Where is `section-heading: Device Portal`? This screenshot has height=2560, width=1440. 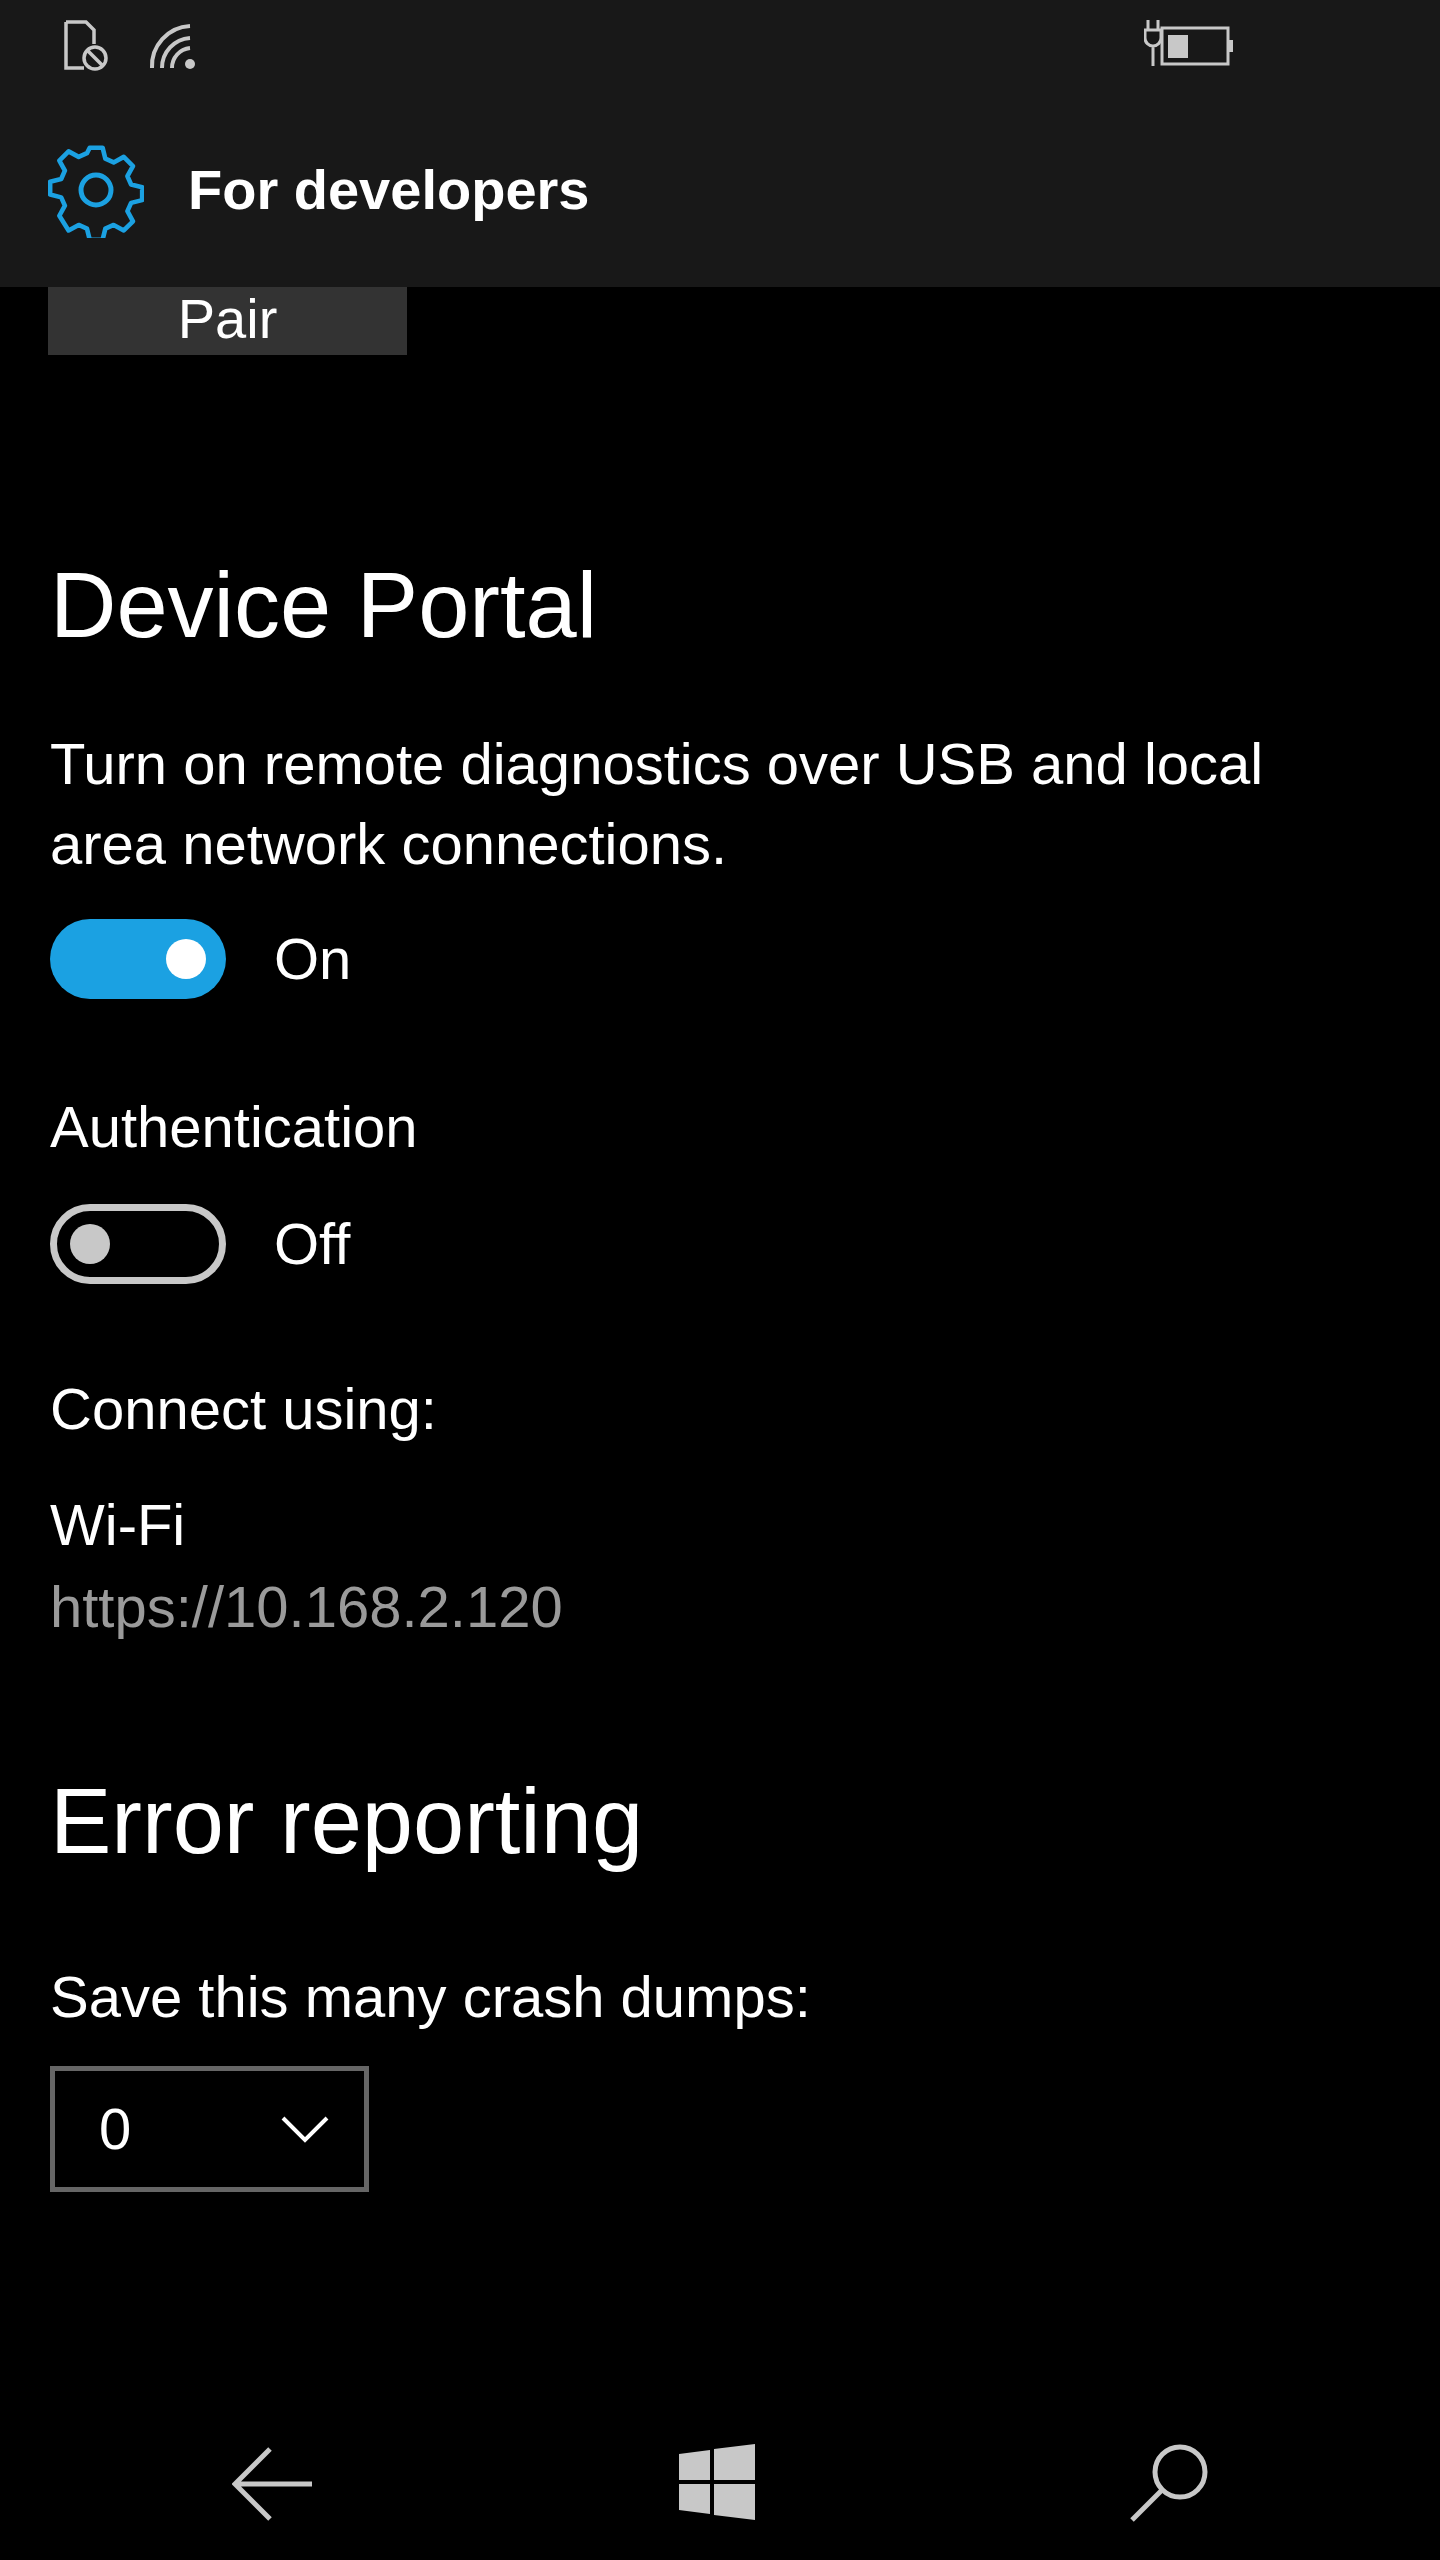
section-heading: Device Portal is located at coordinates (324, 605).